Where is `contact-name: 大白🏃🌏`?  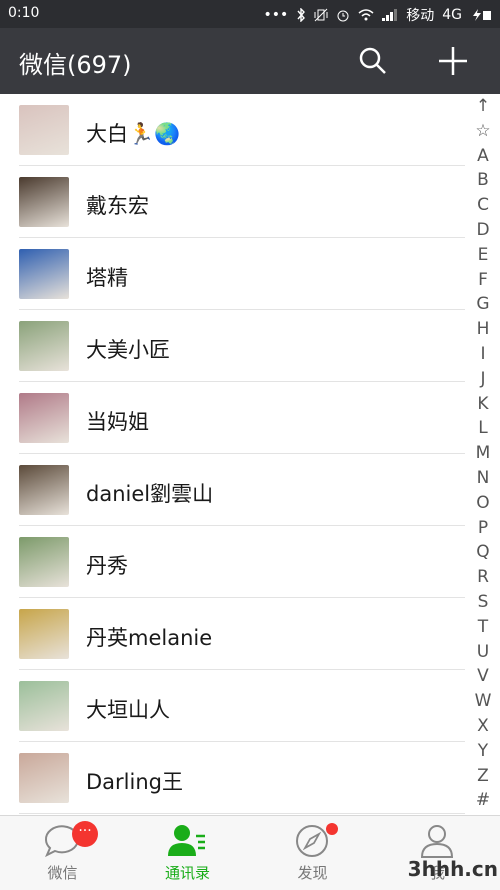 contact-name: 大白🏃🌏 is located at coordinates (133, 134).